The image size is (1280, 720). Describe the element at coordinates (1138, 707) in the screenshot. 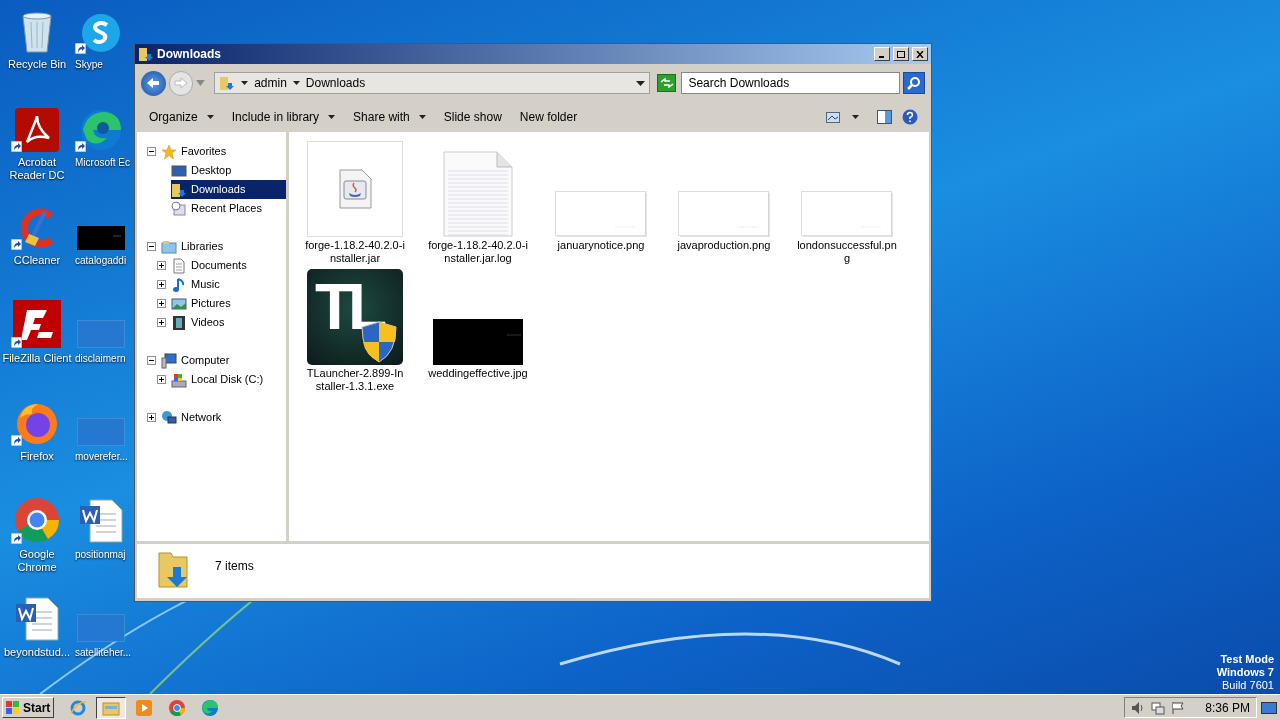

I see `speaker-icon` at that location.